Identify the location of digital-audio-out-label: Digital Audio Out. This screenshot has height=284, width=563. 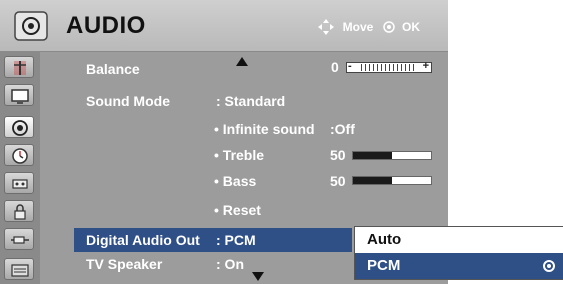
(143, 240).